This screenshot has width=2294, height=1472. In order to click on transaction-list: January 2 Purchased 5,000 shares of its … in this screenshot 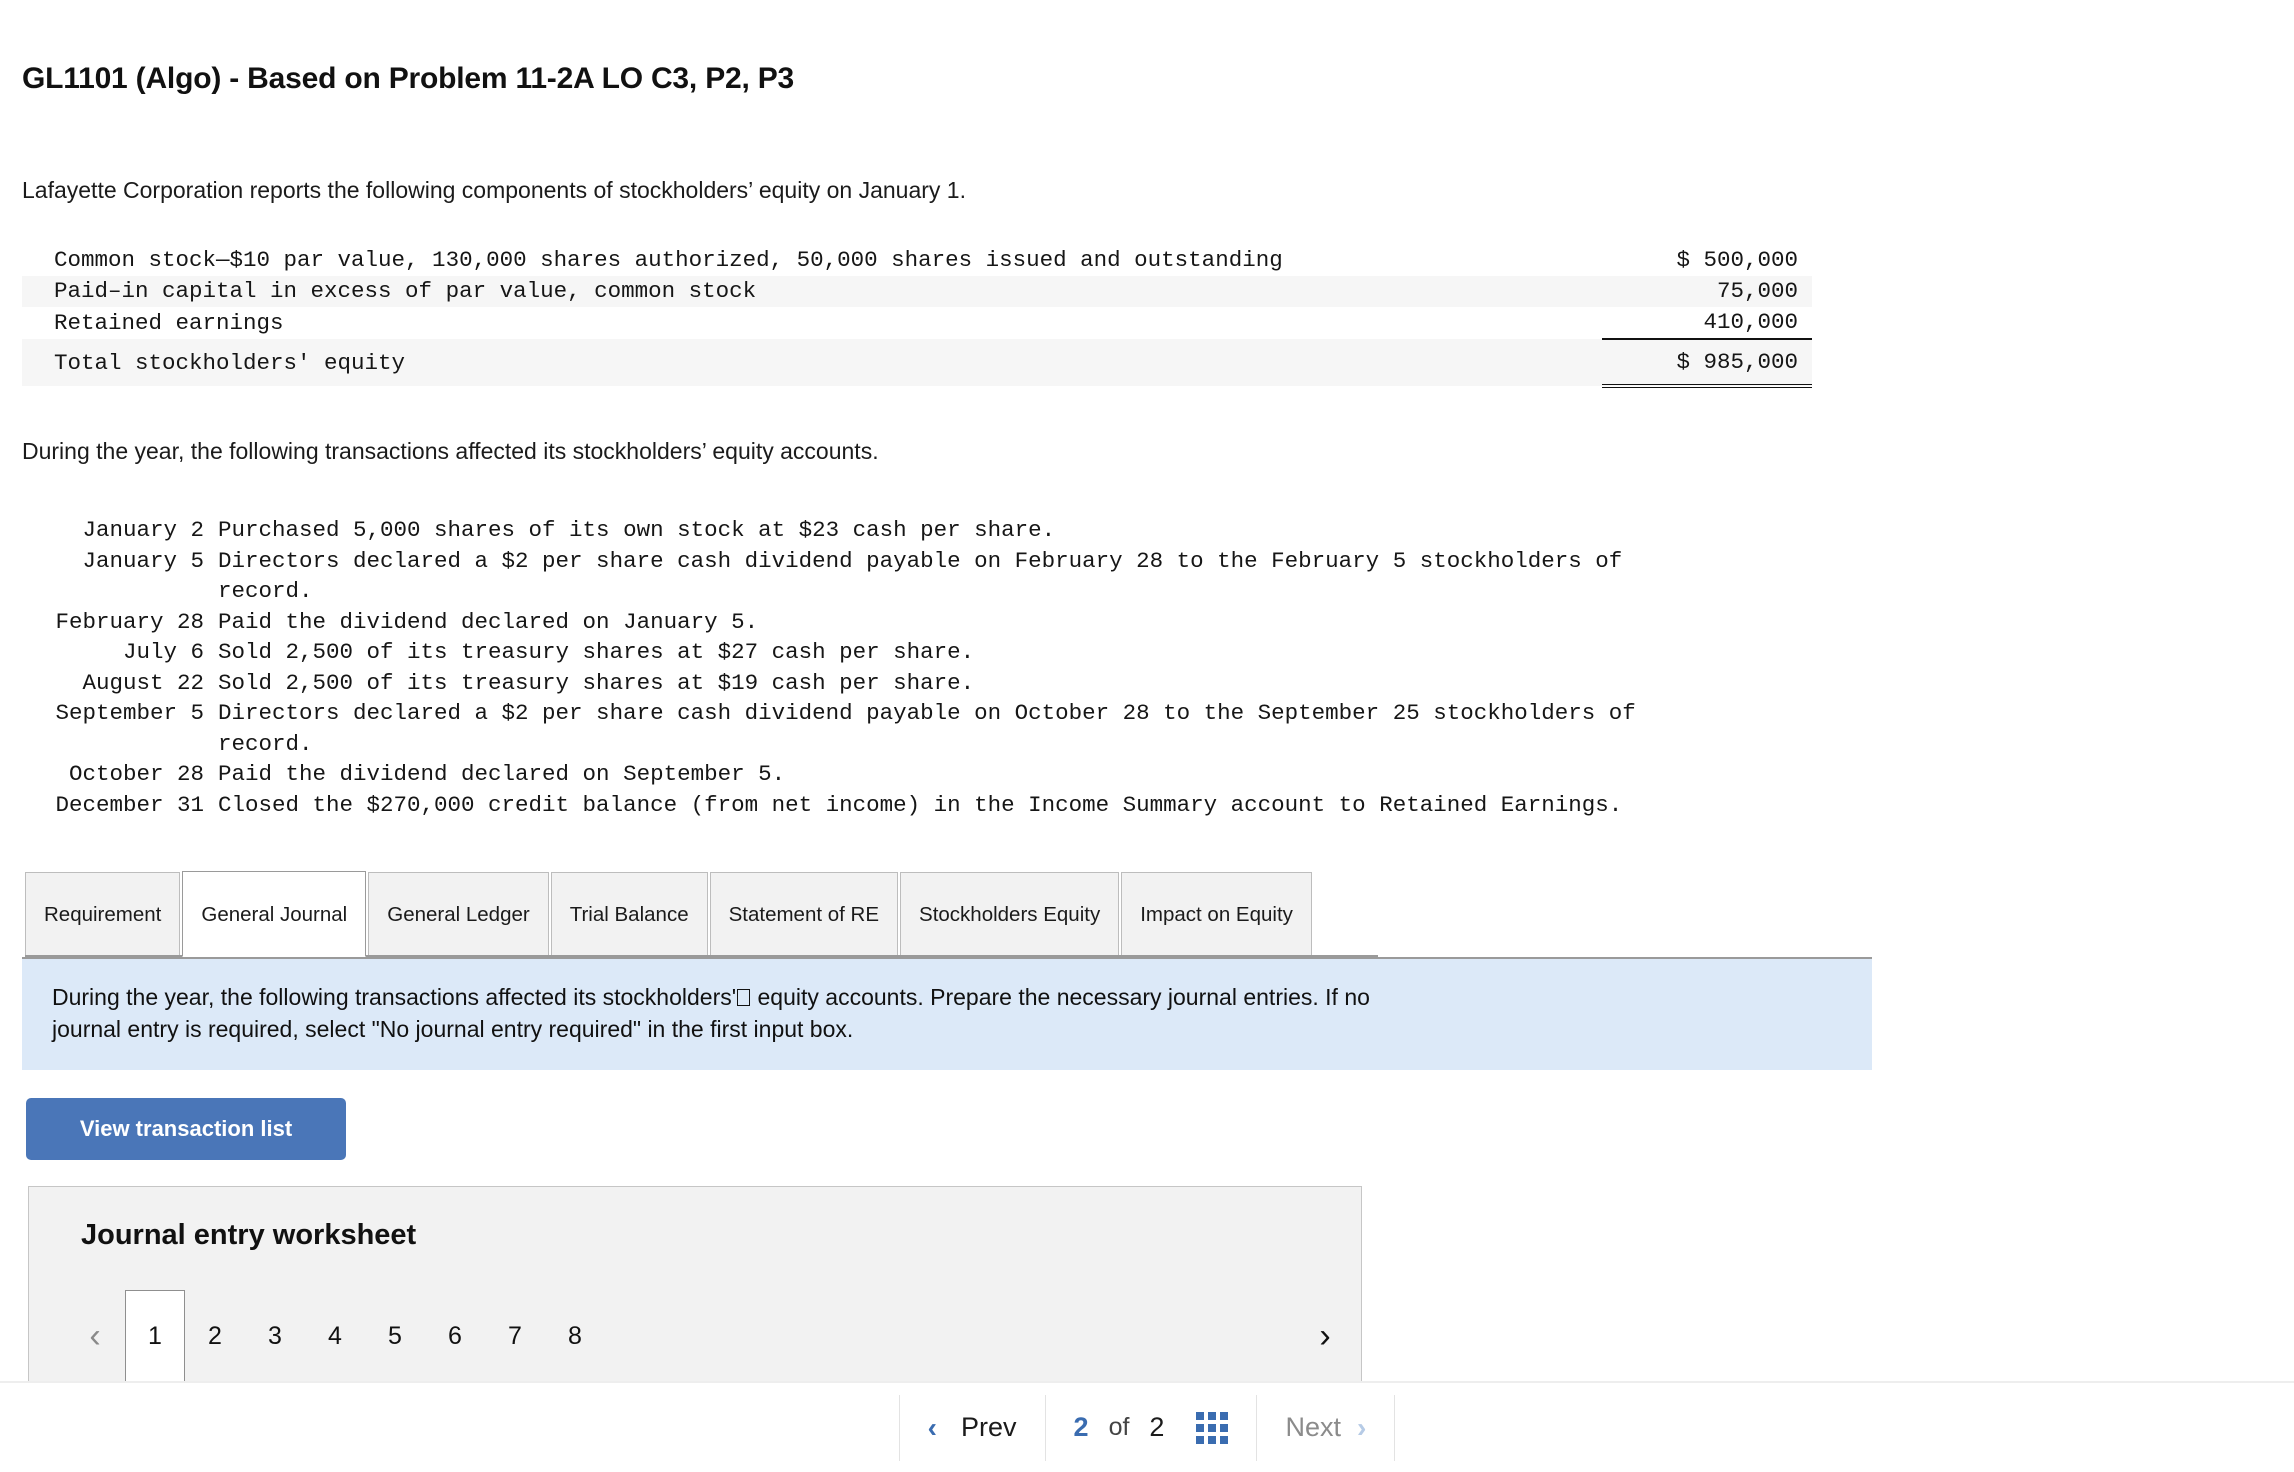, I will do `click(828, 668)`.